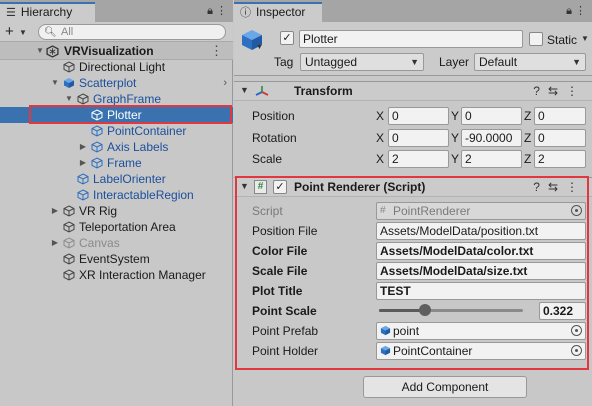 This screenshot has width=592, height=406. Describe the element at coordinates (362, 62) in the screenshot. I see `tag-dropdown: Untagged ▼` at that location.